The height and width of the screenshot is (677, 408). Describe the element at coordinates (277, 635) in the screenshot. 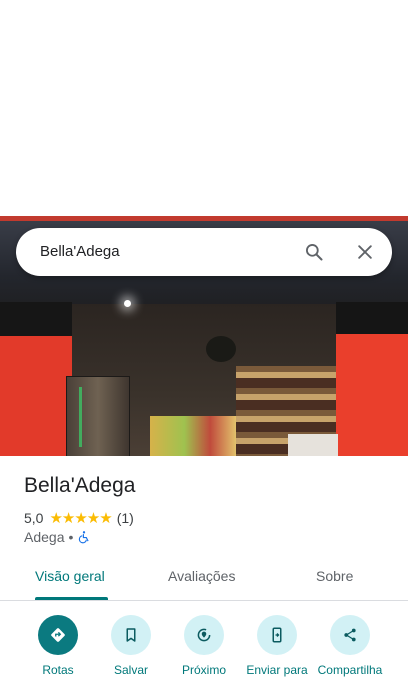

I see `send-to-phone-icon` at that location.